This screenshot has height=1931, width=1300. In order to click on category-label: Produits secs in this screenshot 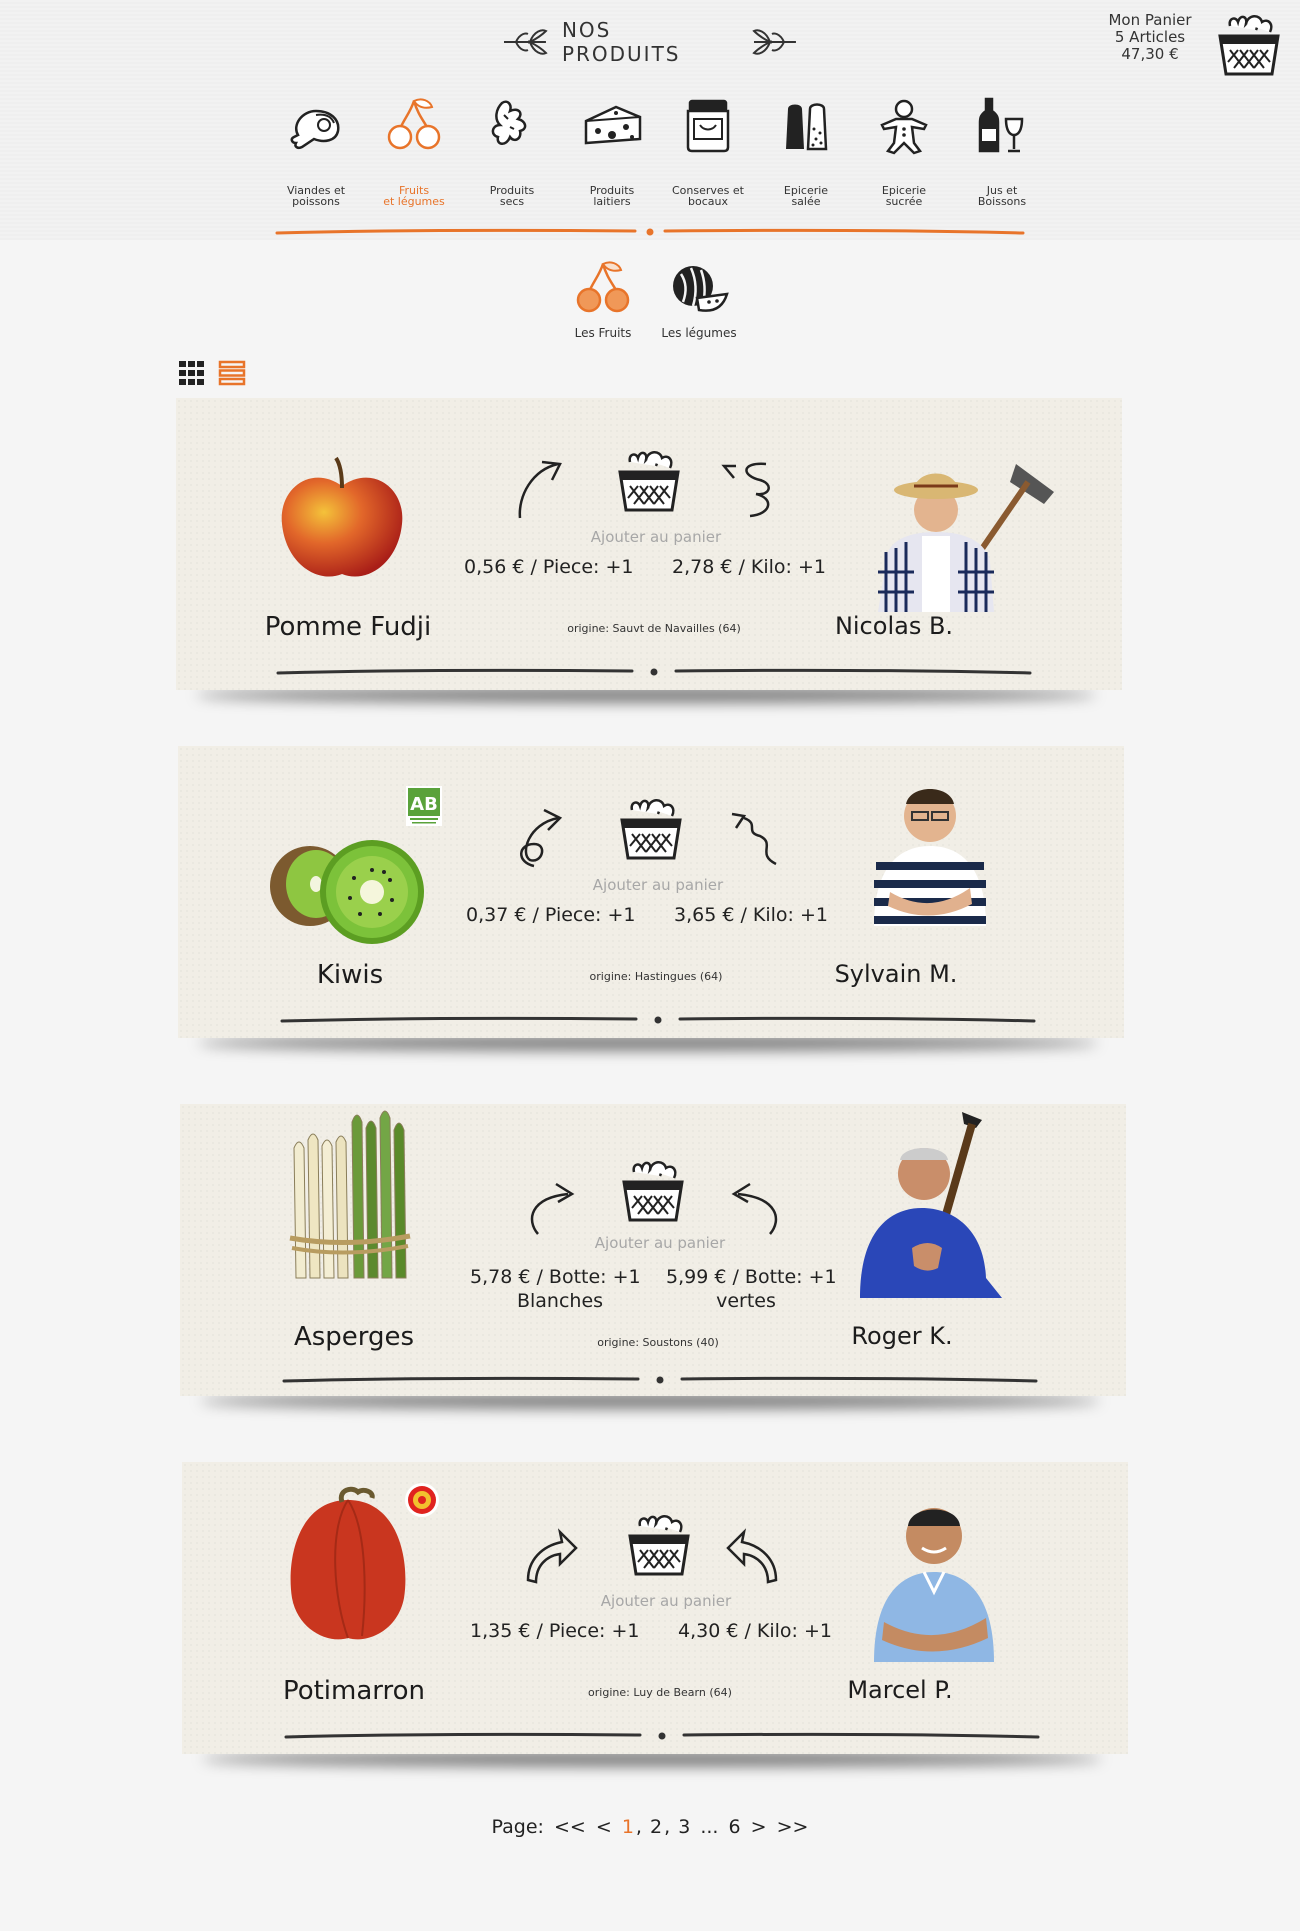, I will do `click(512, 196)`.